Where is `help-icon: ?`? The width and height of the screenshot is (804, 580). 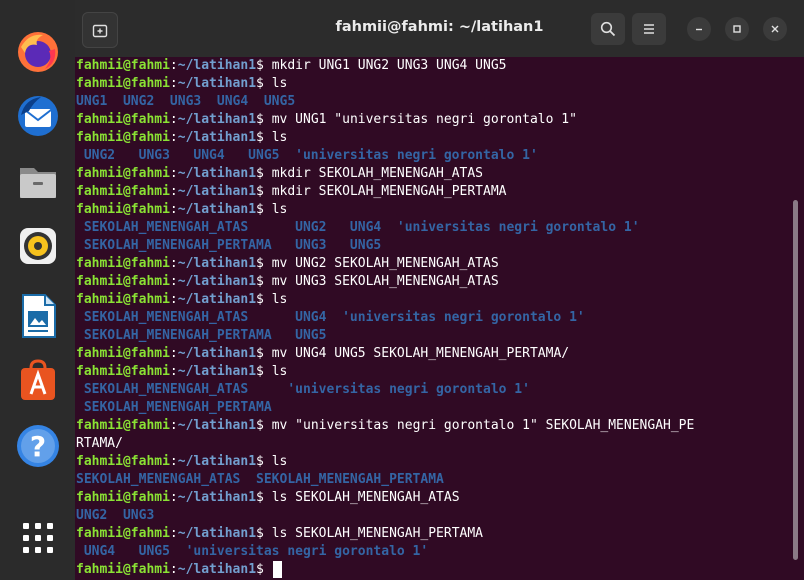 help-icon: ? is located at coordinates (38, 446).